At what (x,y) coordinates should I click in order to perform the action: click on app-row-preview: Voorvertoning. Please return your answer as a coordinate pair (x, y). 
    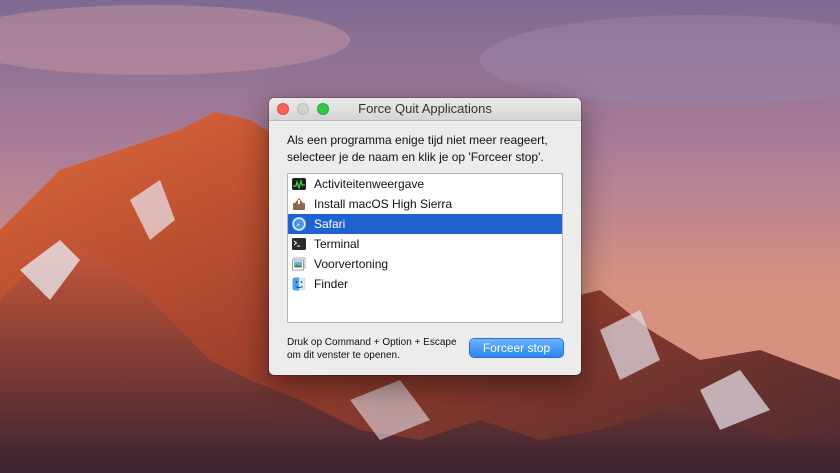
    Looking at the image, I should click on (425, 264).